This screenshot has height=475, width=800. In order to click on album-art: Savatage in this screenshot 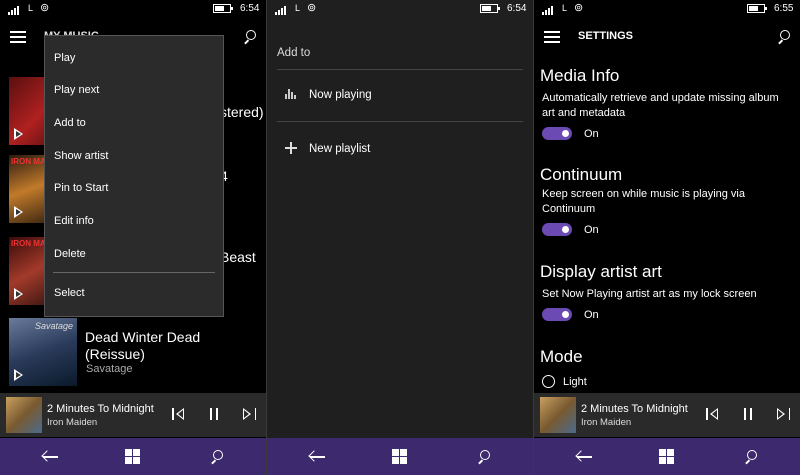, I will do `click(43, 352)`.